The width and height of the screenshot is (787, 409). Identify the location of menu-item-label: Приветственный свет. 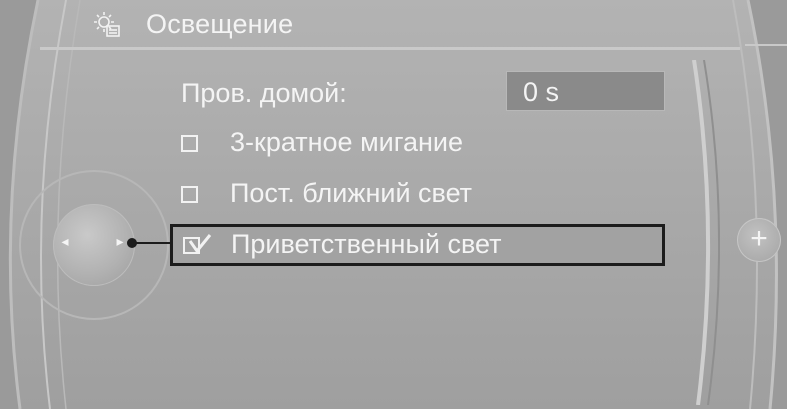
(366, 244).